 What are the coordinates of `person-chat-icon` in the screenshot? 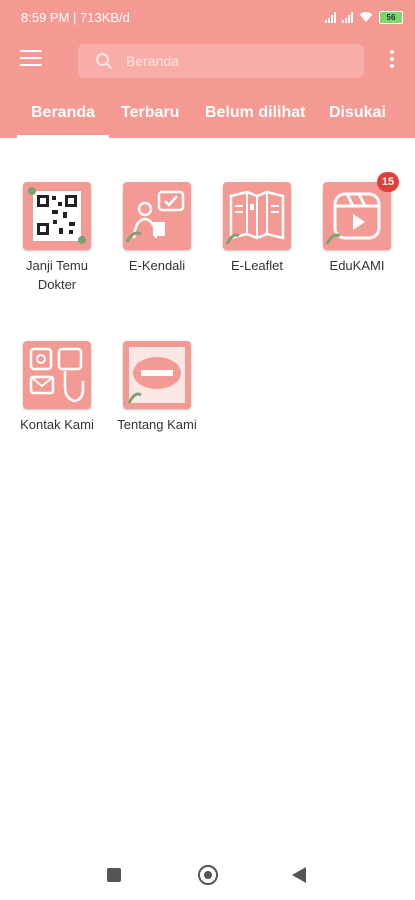 It's located at (157, 216).